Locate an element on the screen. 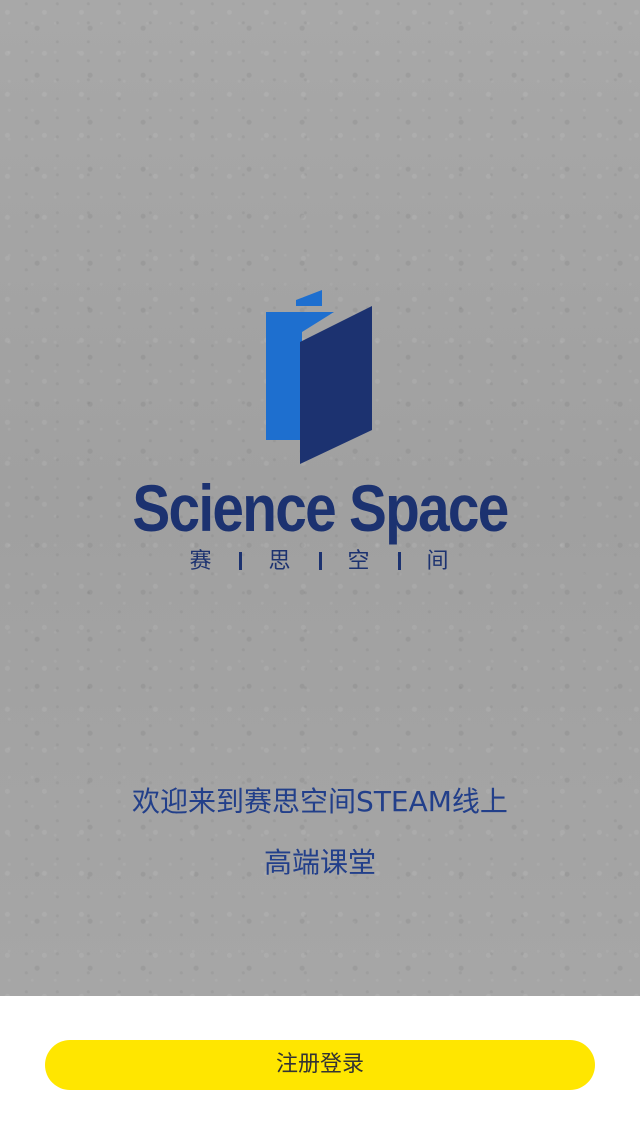 Image resolution: width=640 pixels, height=1136 pixels. register-login-button: 注册登录 is located at coordinates (320, 1065).